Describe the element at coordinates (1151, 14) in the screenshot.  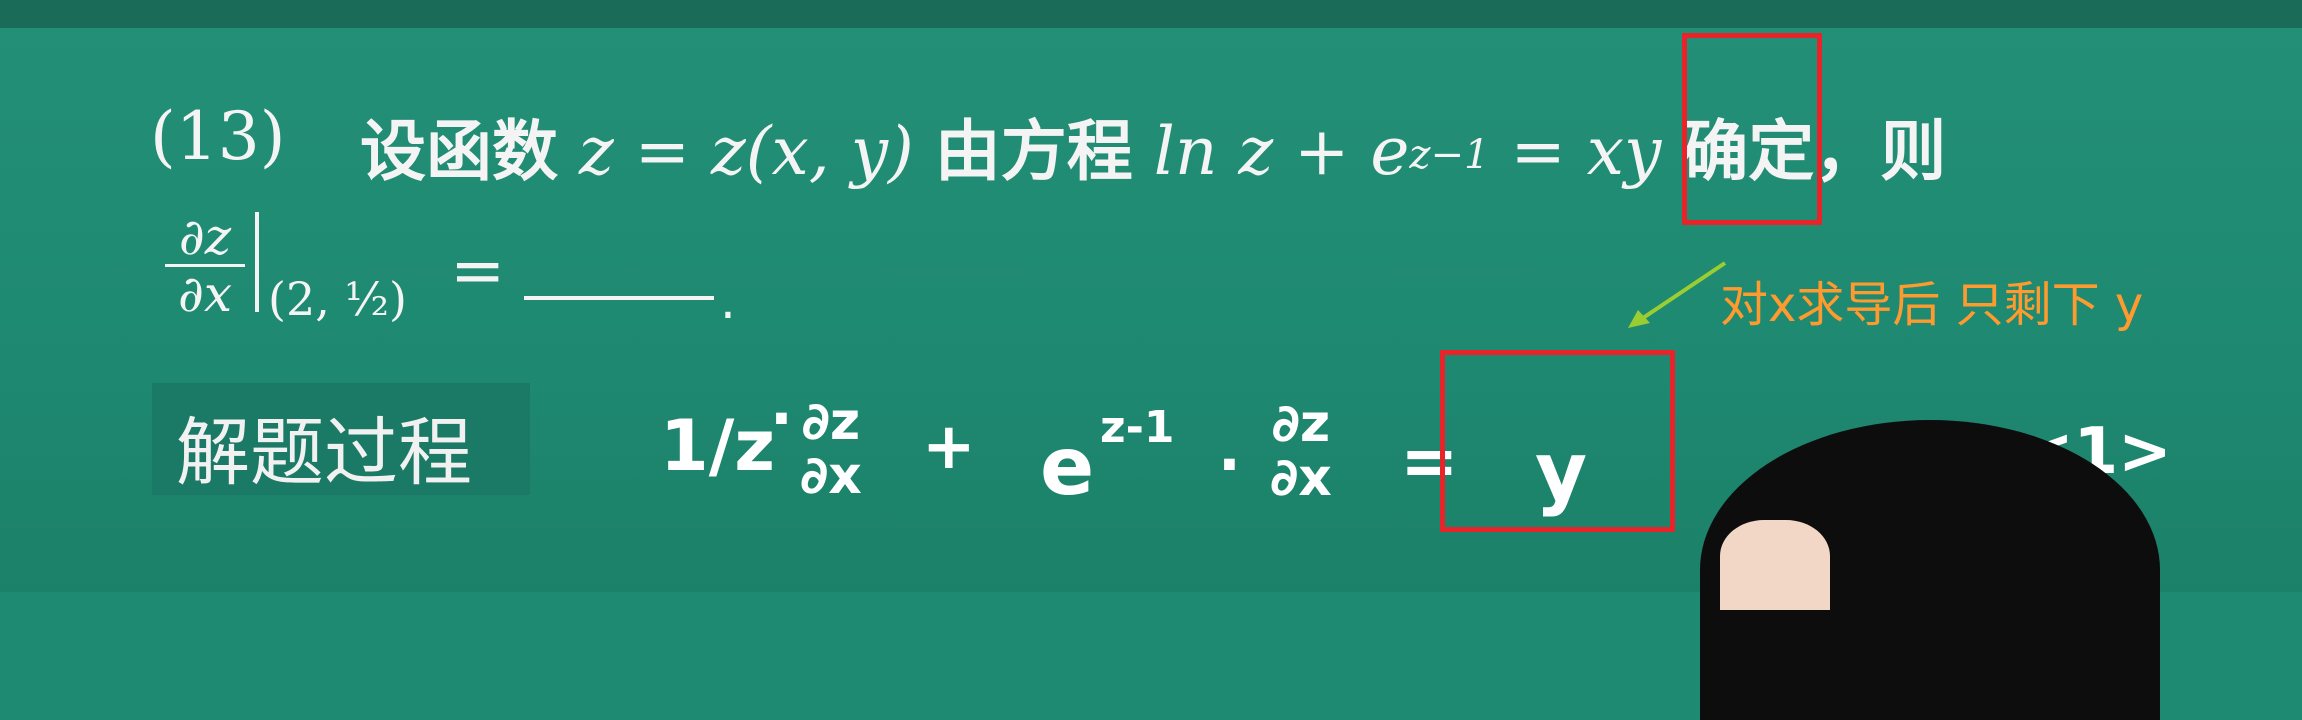
I see `top-border` at that location.